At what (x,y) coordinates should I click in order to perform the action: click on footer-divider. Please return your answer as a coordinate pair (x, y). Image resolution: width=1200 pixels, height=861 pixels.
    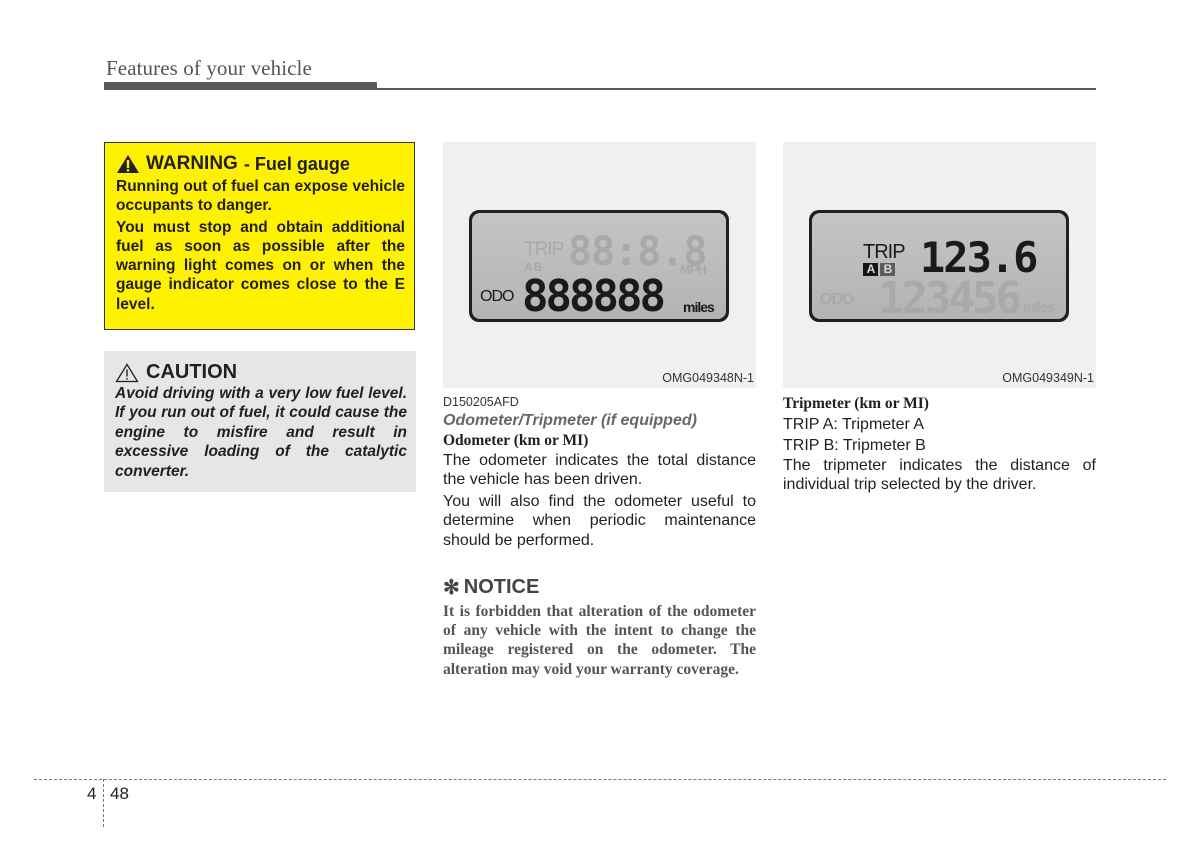
    Looking at the image, I should click on (600, 779).